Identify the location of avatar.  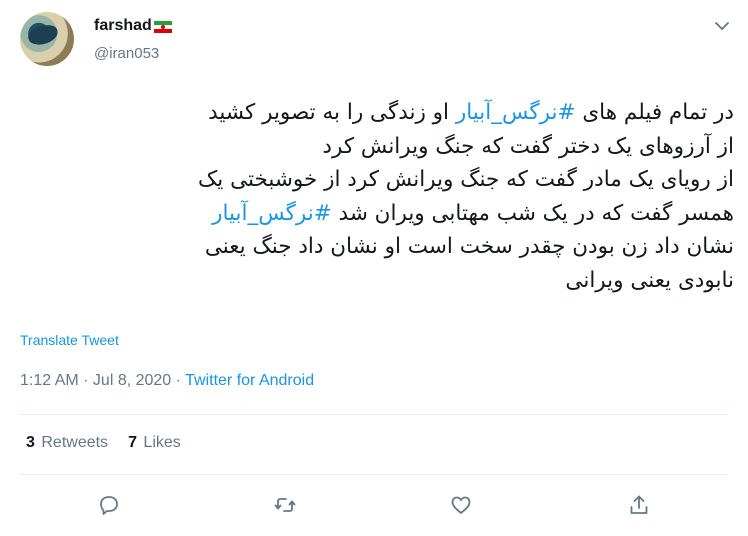
(47, 39).